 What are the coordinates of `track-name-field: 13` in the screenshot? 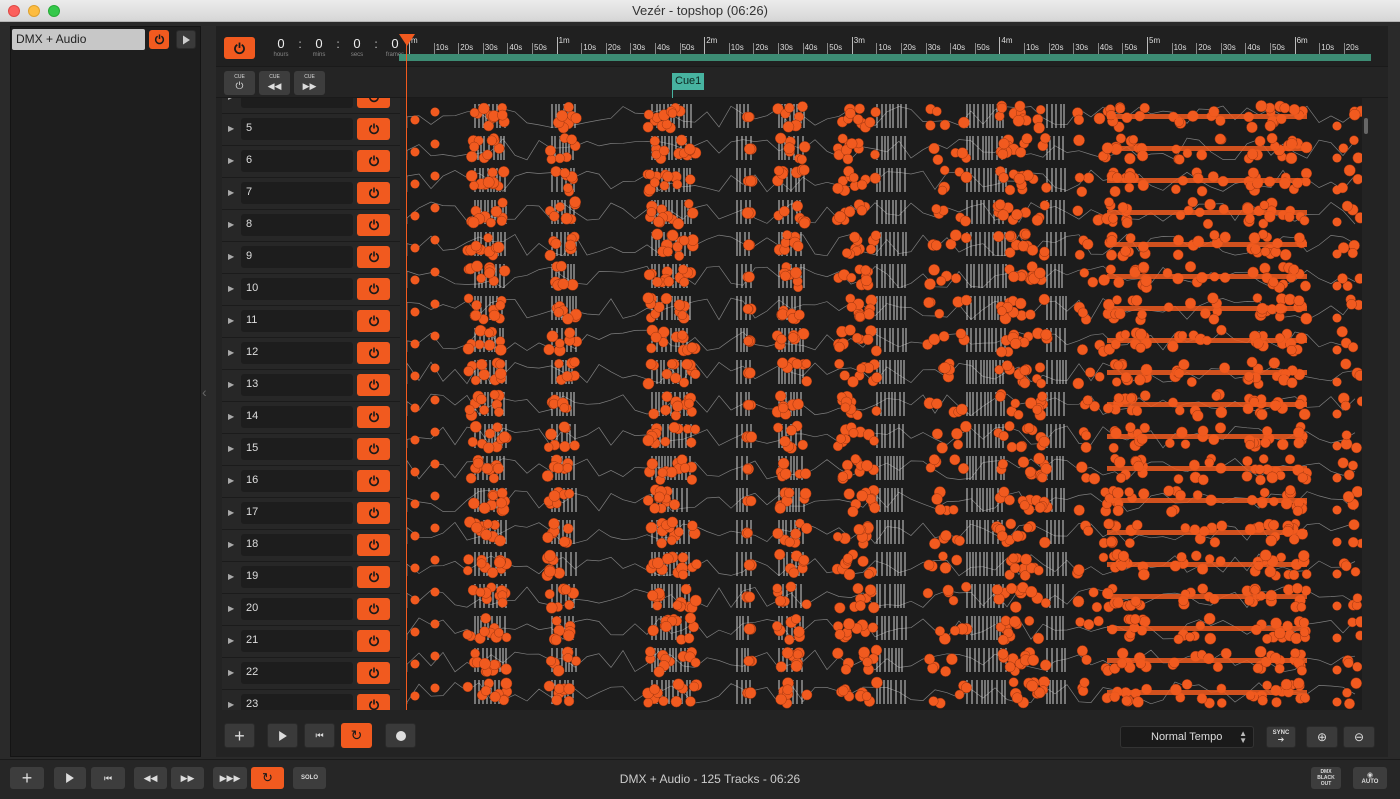 It's located at (297, 385).